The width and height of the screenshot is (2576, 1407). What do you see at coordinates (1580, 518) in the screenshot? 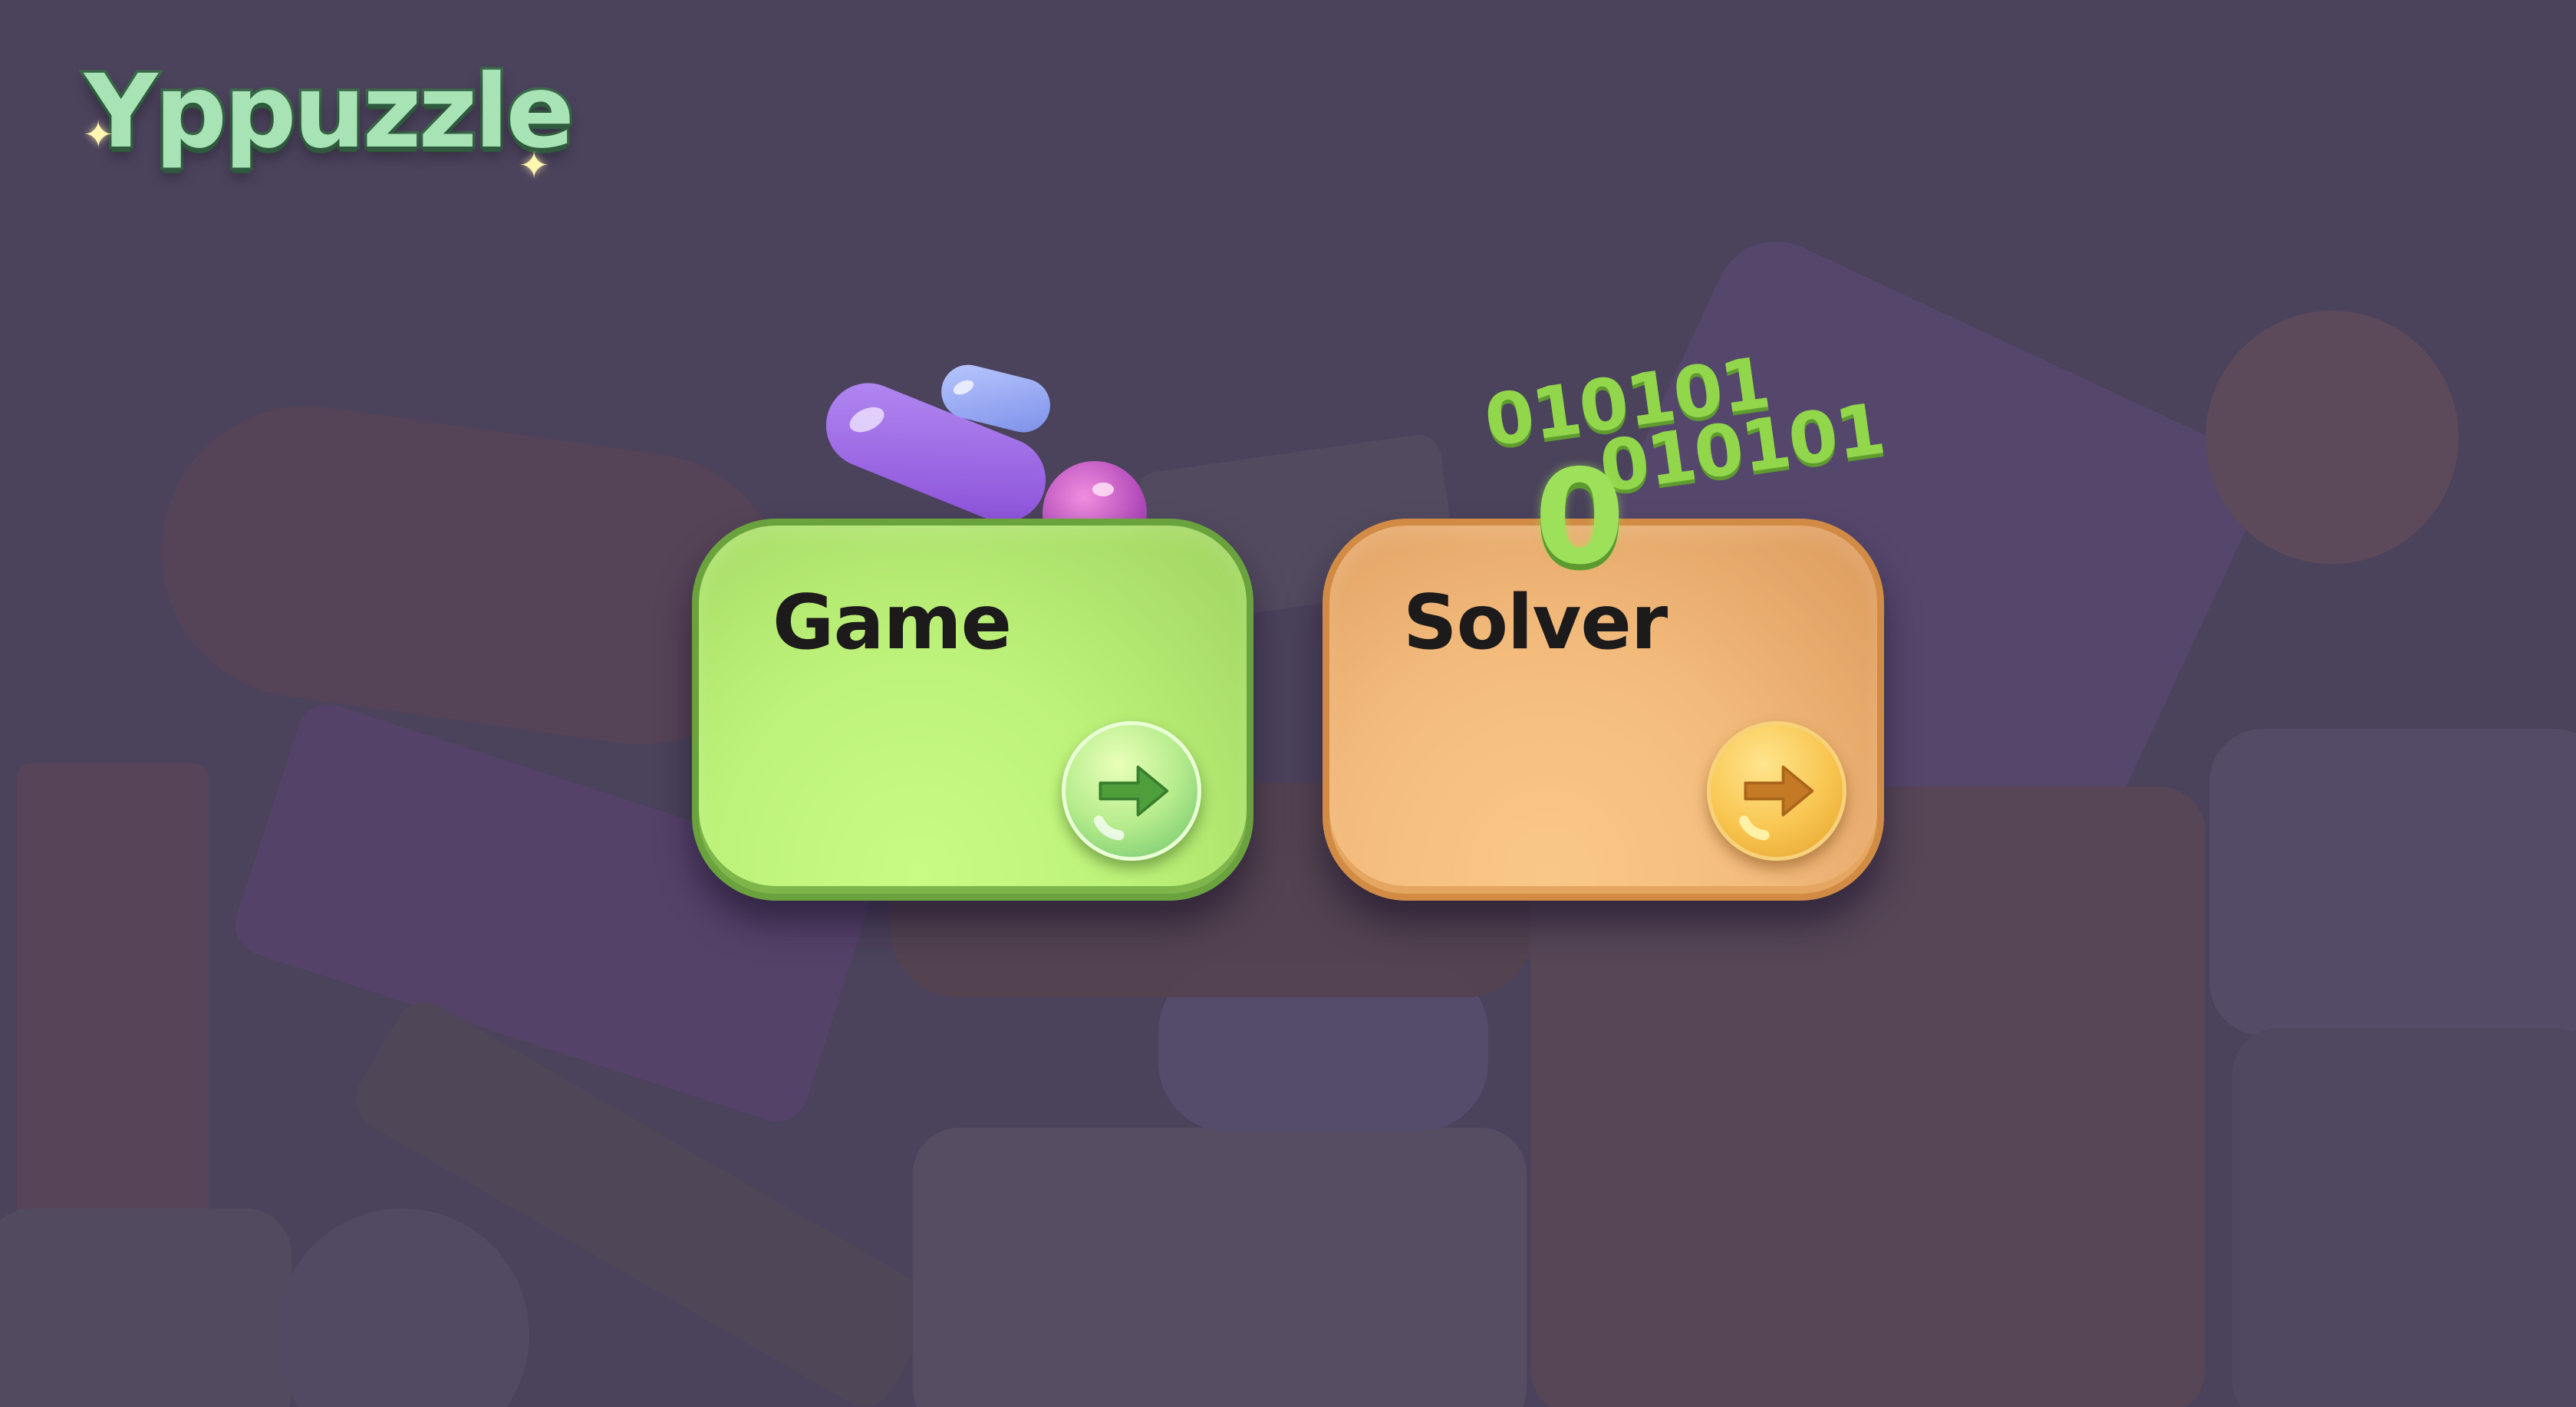
I see `binary-digit: 0` at bounding box center [1580, 518].